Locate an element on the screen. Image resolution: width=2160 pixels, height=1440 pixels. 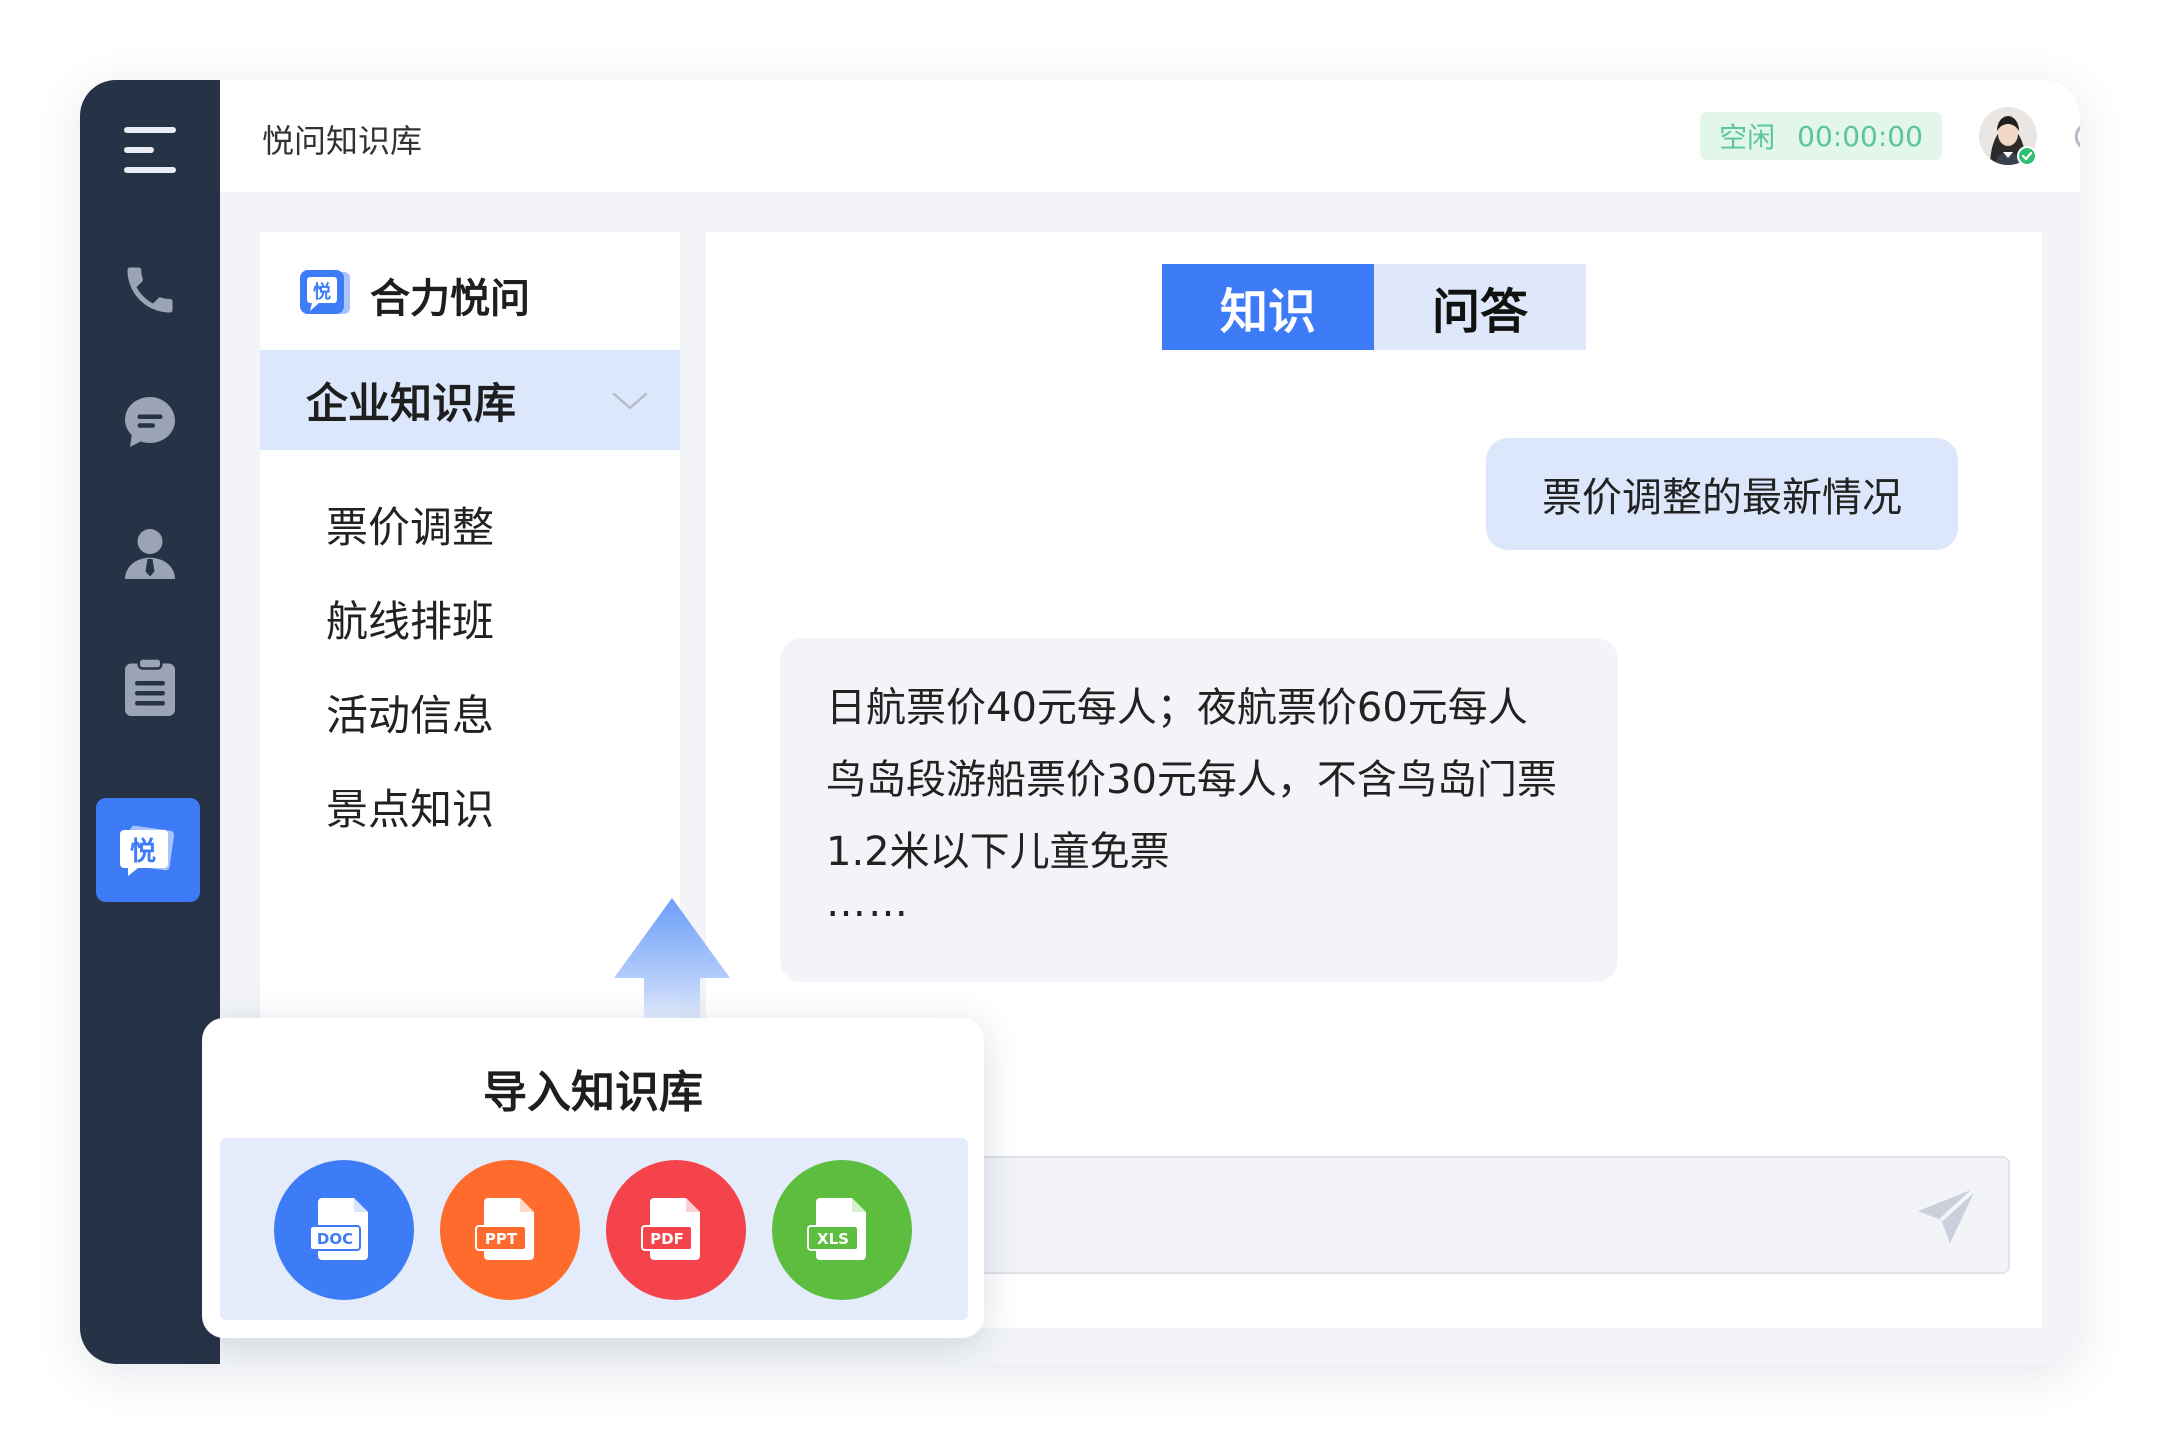
knowledge-logo-text: 悦 is located at coordinates (143, 851).